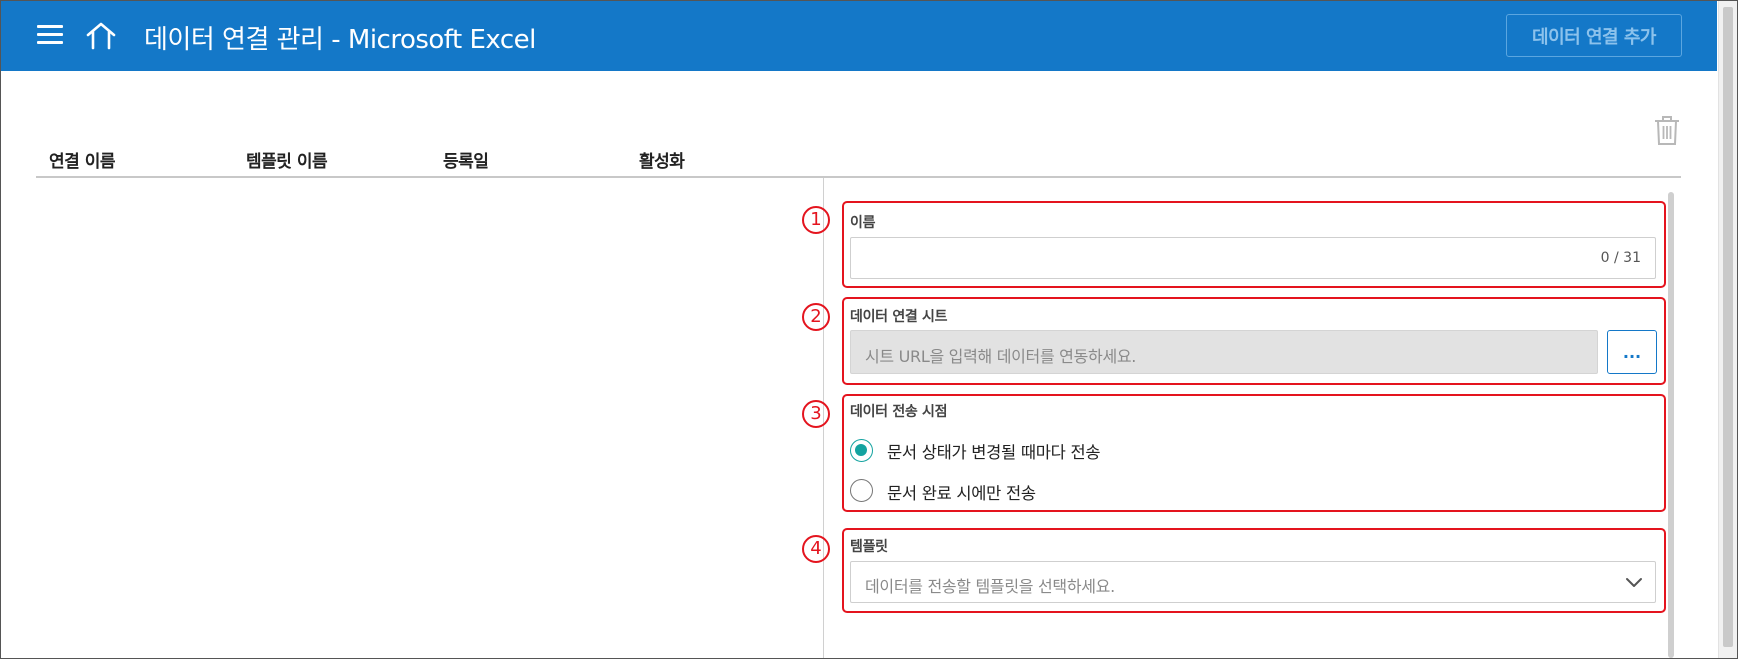  I want to click on annotation-marker-3: 3, so click(816, 414).